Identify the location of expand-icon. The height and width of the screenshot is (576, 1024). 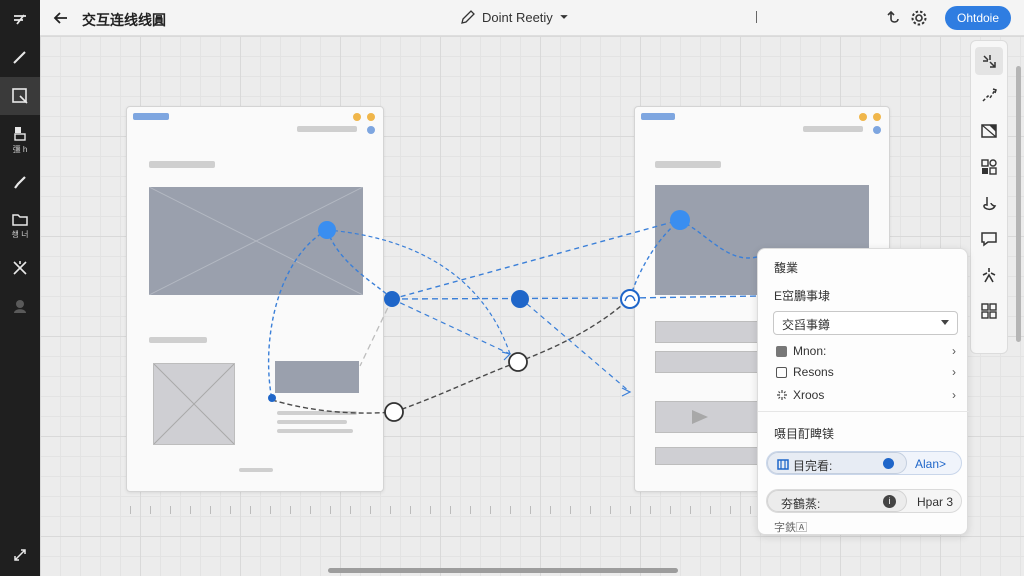
(20, 555).